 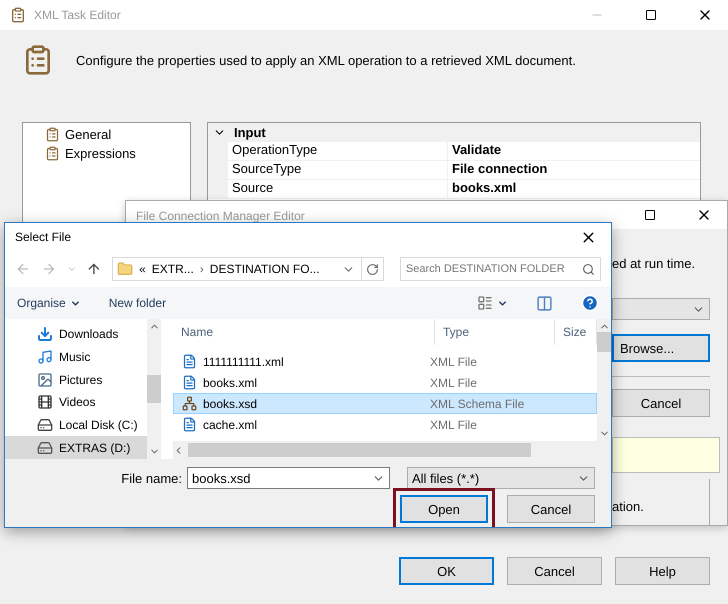 I want to click on dropdown, so click(x=661, y=309).